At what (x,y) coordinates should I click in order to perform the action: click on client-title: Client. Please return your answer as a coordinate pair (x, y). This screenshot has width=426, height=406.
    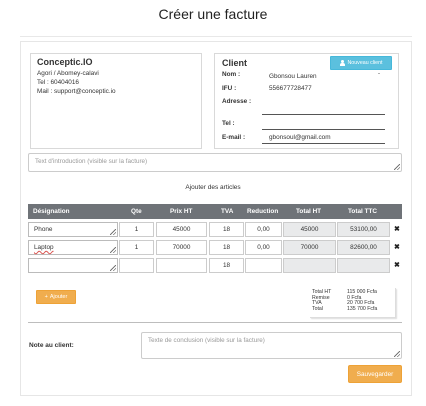
    Looking at the image, I should click on (235, 63).